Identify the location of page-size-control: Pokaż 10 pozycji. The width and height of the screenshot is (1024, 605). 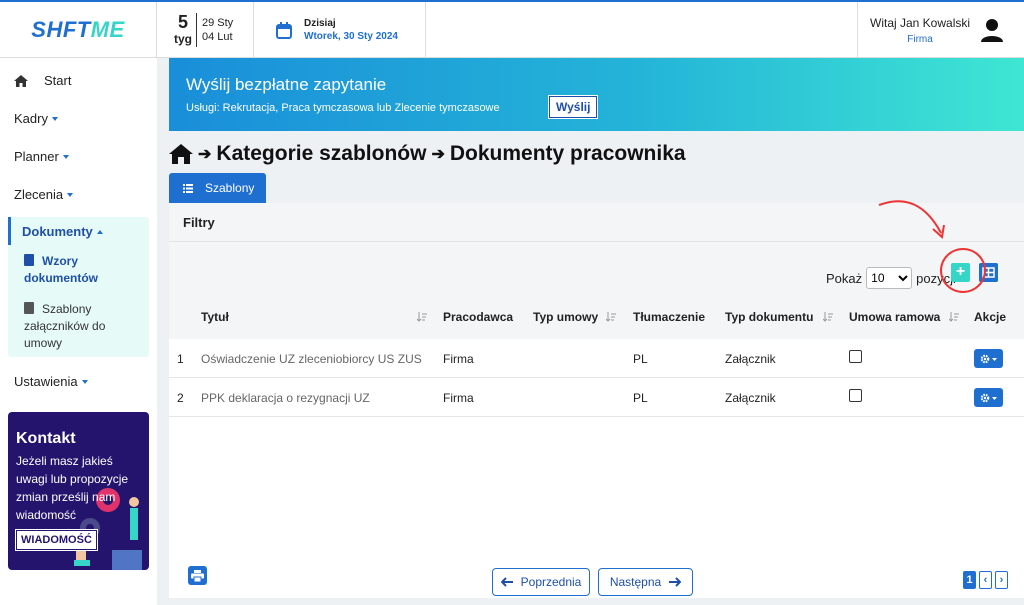
(891, 278).